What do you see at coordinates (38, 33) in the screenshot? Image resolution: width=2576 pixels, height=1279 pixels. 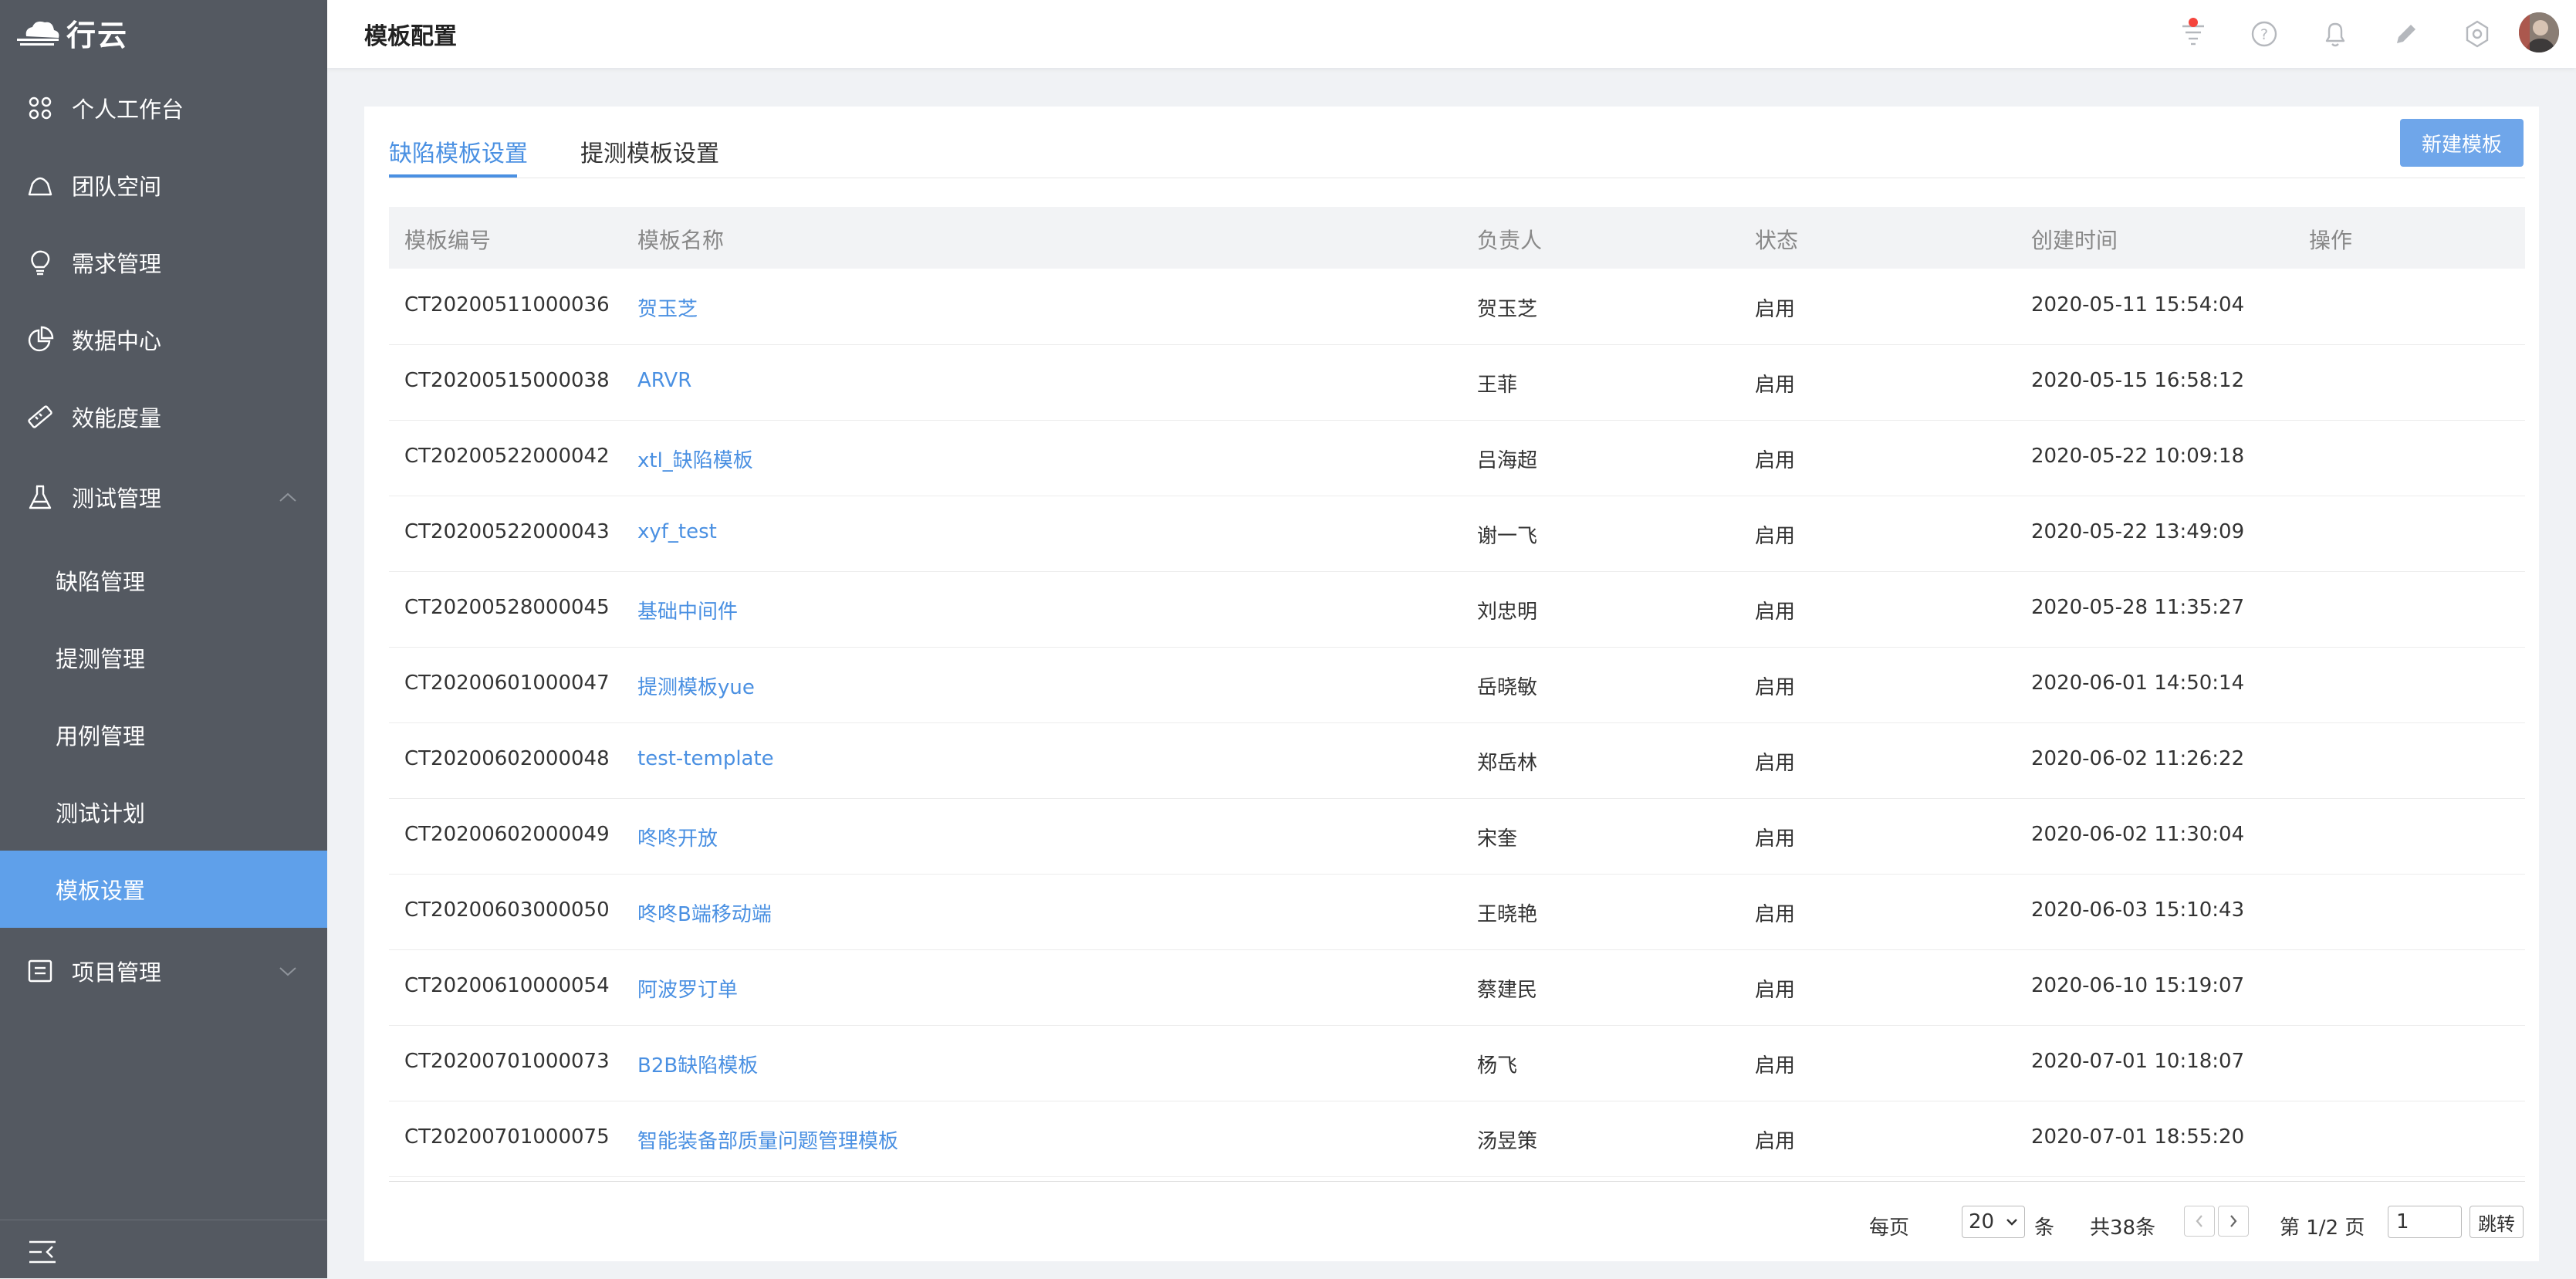 I see `cloud-logo-icon` at bounding box center [38, 33].